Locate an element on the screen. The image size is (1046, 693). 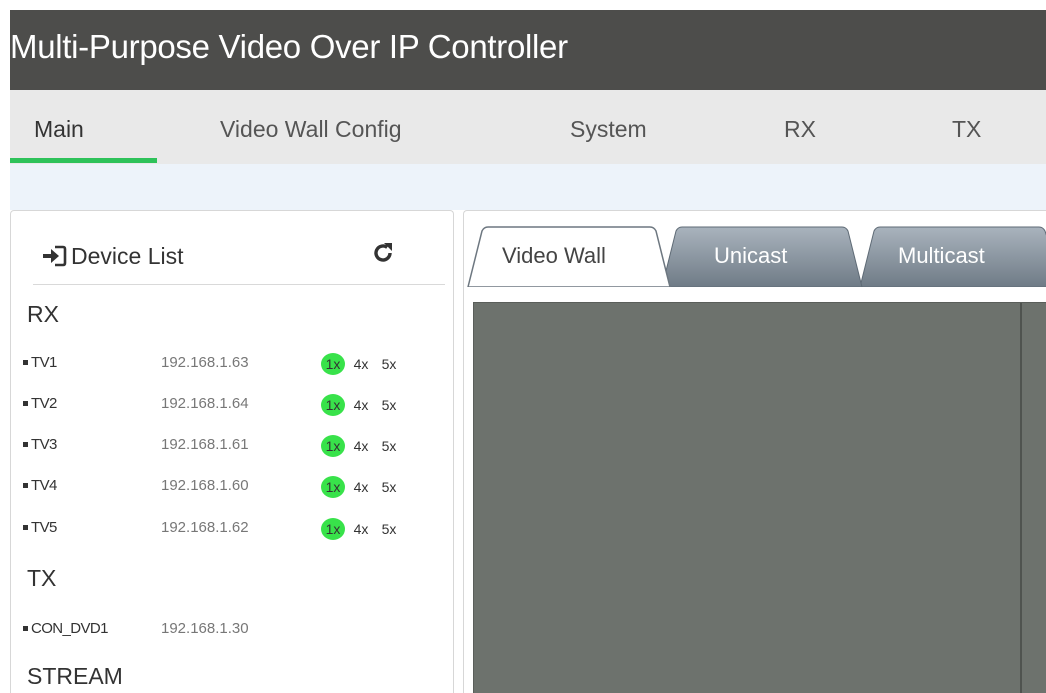
tab-unicast: Unicast is located at coordinates (750, 256).